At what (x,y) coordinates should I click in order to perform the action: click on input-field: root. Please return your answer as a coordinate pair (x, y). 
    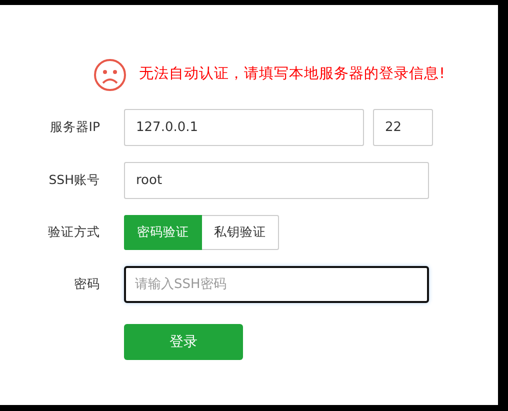
    Looking at the image, I should click on (276, 180).